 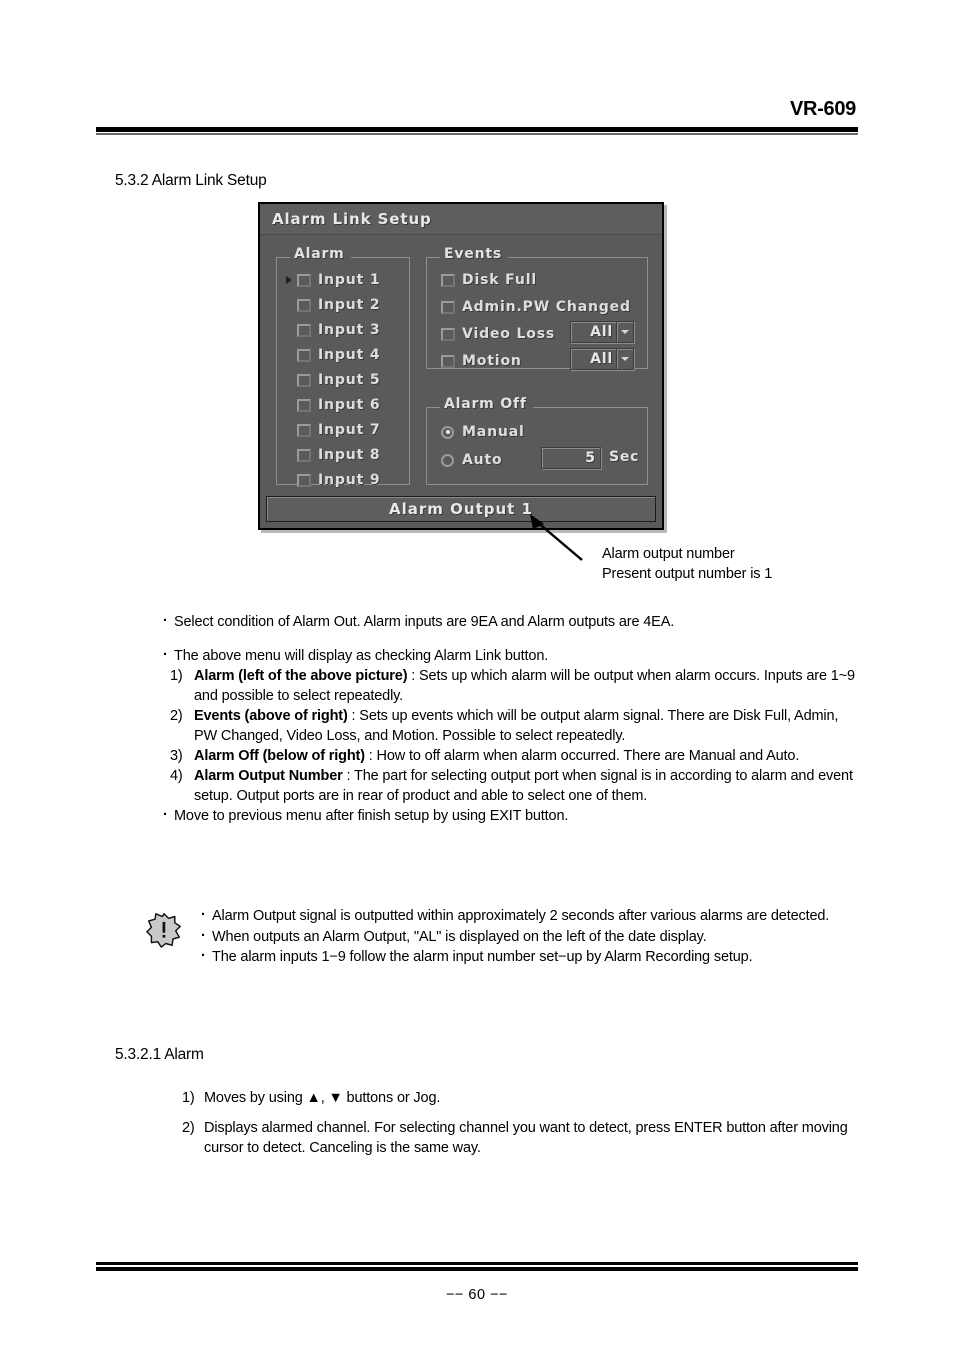 I want to click on dropdown-motion-channel: All, so click(x=602, y=359).